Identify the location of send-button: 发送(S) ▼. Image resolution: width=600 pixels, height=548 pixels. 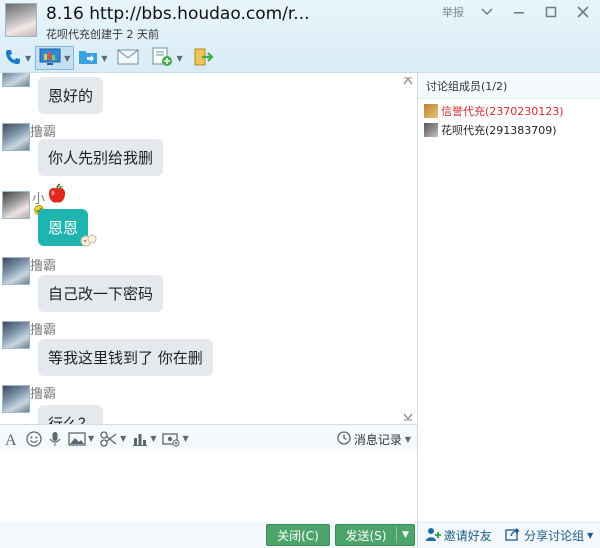
(375, 535).